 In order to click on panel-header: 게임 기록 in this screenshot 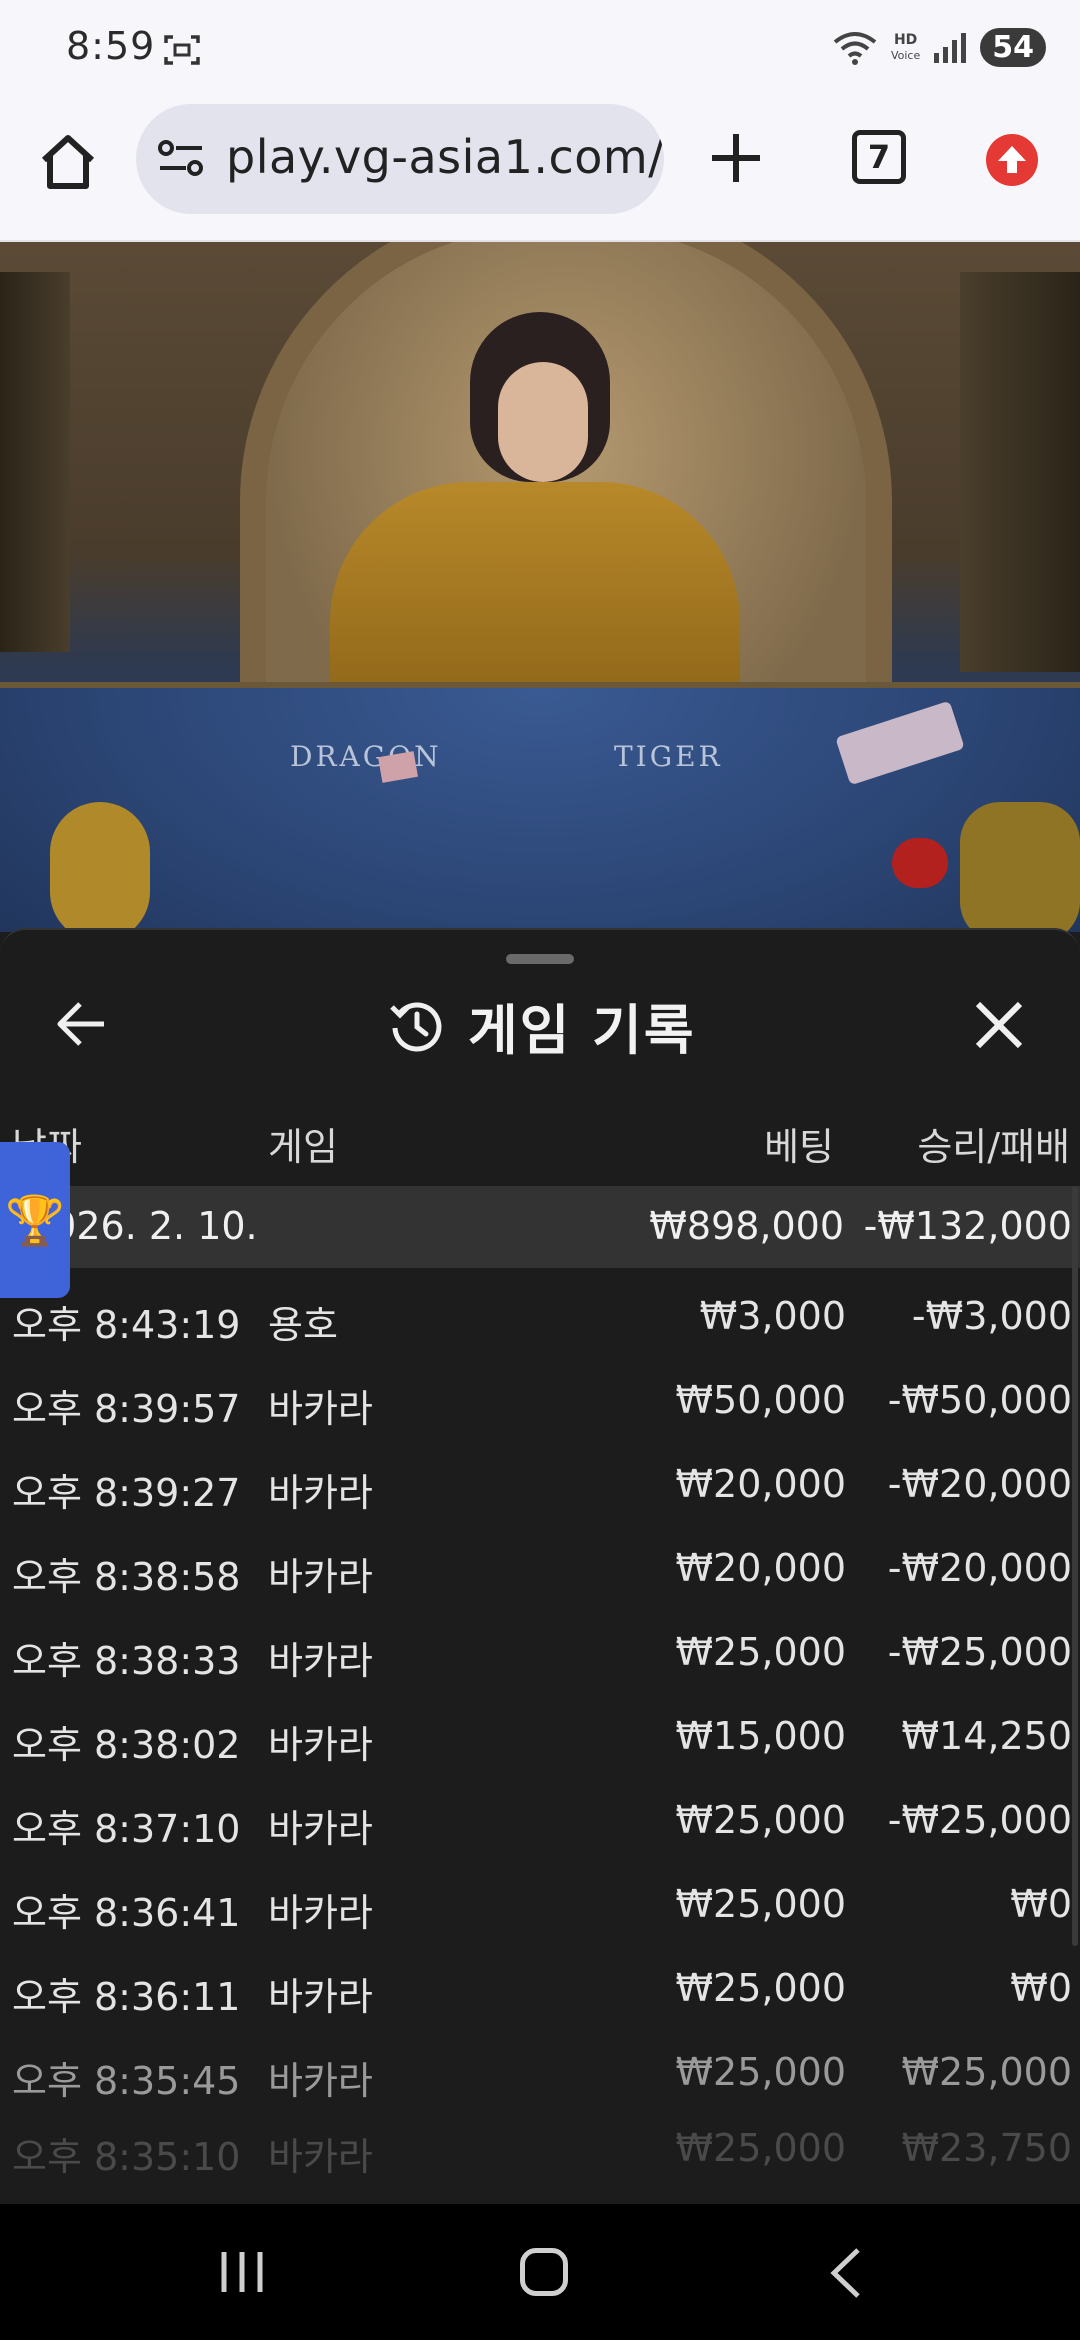, I will do `click(542, 1025)`.